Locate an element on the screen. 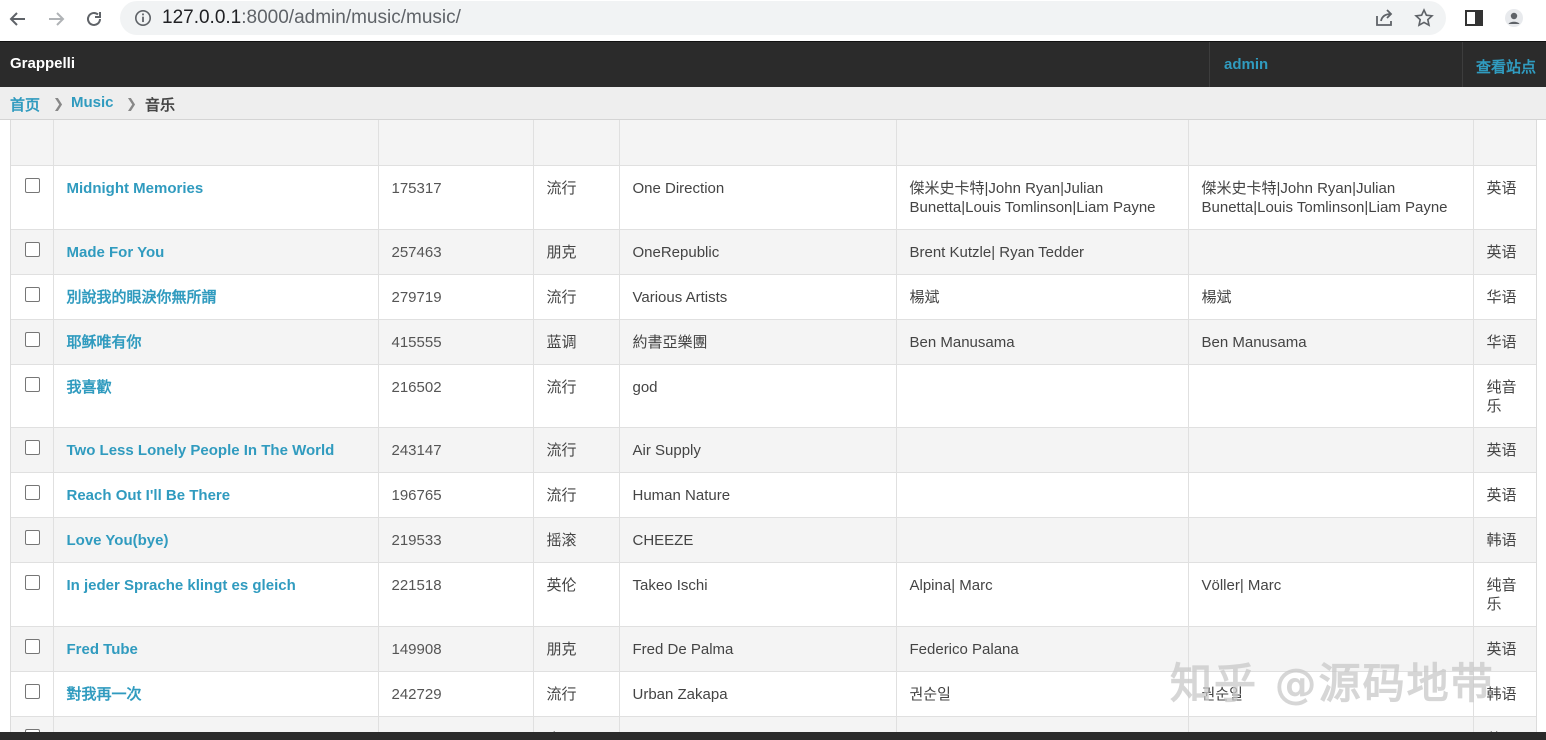 The width and height of the screenshot is (1546, 740). bookmark-button is located at coordinates (1424, 18).